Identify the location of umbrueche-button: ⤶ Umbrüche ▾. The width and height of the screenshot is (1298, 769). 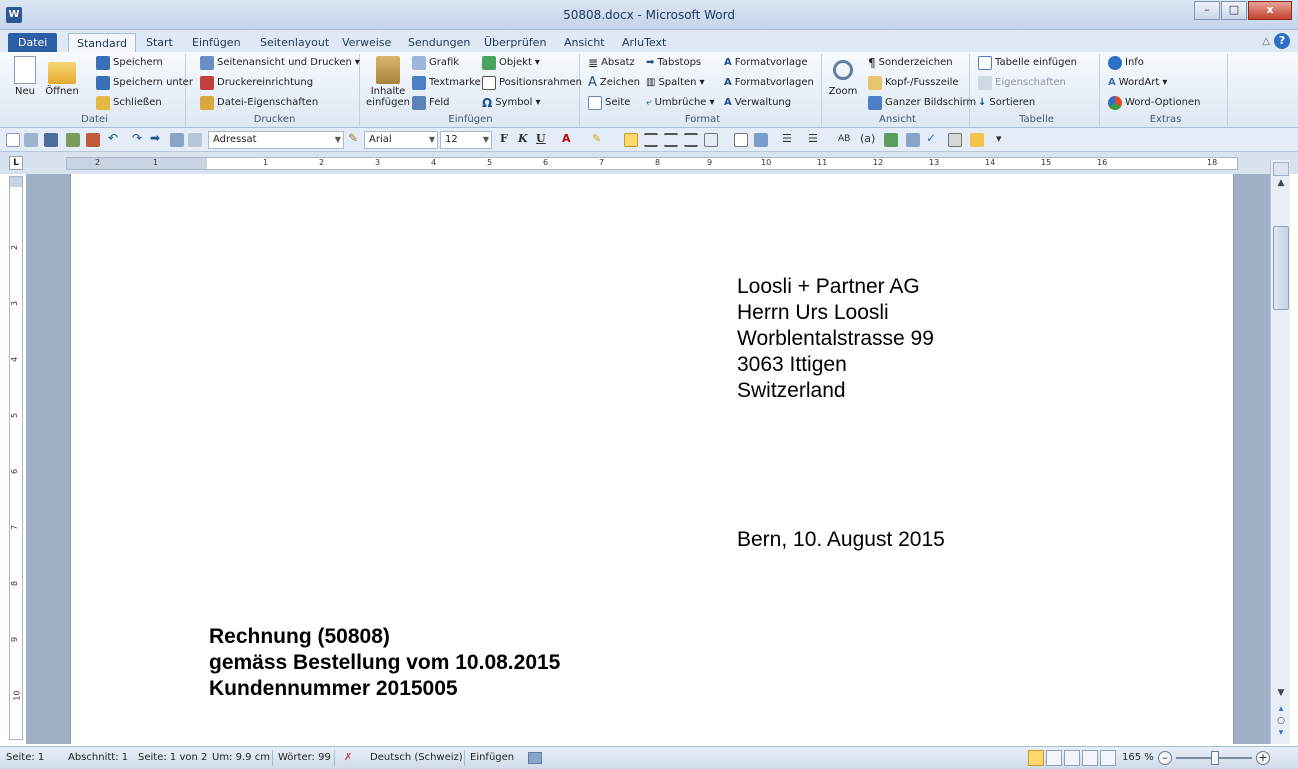
(680, 103).